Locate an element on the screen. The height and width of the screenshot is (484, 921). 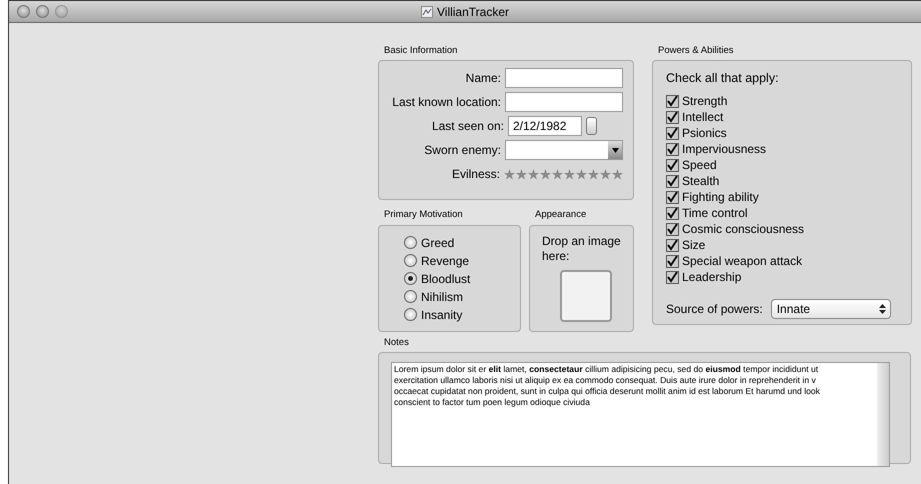
checkbox-label: Fighting ability is located at coordinates (720, 197).